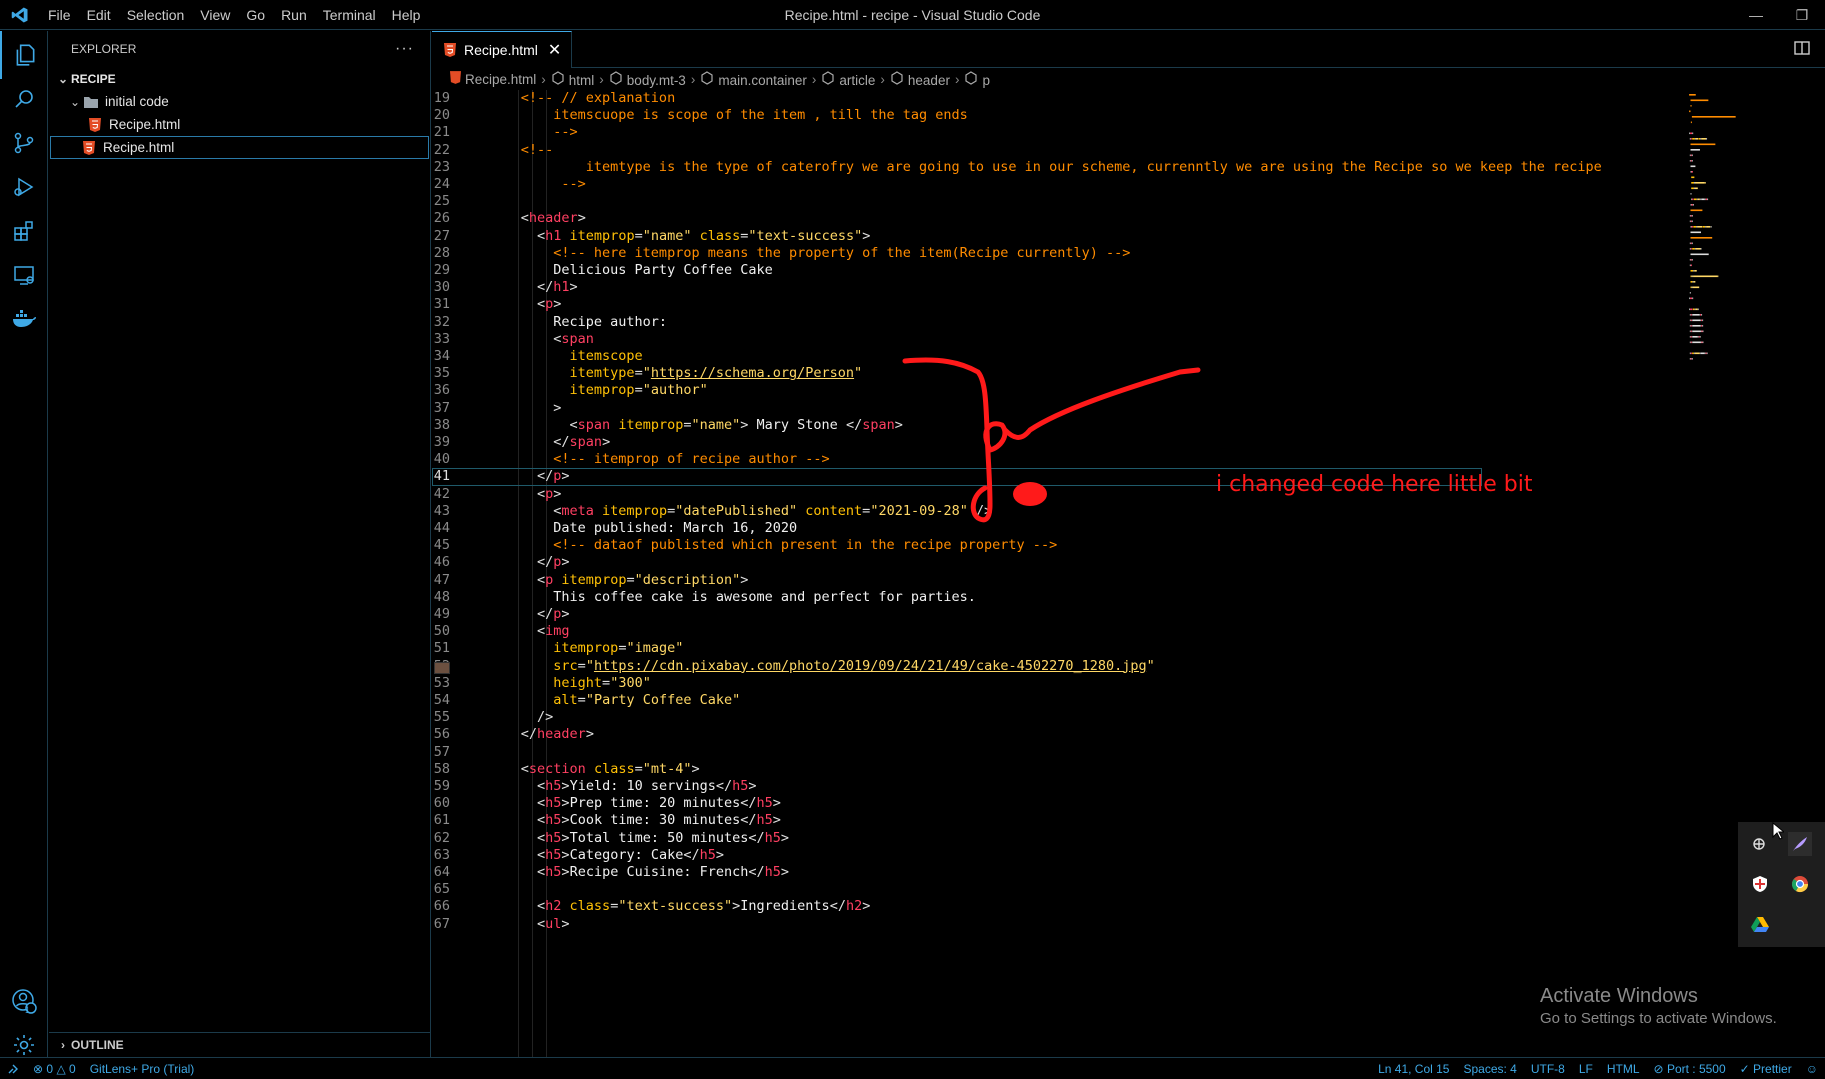  What do you see at coordinates (24, 99) in the screenshot?
I see `search-icon` at bounding box center [24, 99].